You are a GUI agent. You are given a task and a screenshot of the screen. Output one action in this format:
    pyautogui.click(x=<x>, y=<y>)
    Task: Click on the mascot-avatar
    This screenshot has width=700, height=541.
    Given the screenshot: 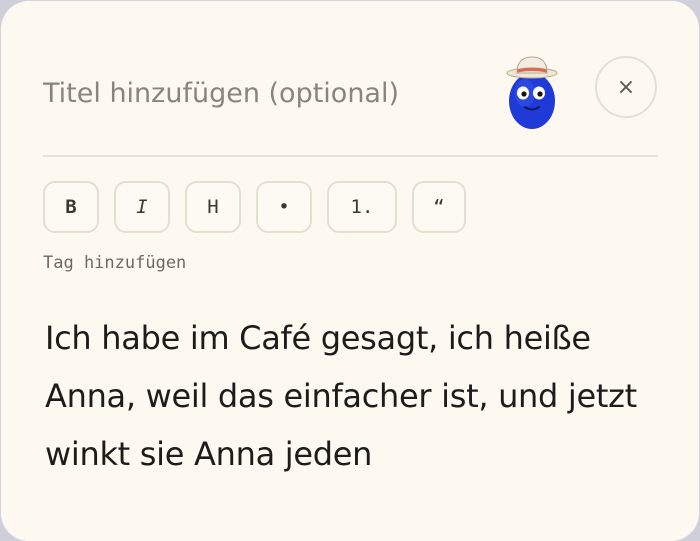 What is the action you would take?
    pyautogui.click(x=532, y=92)
    